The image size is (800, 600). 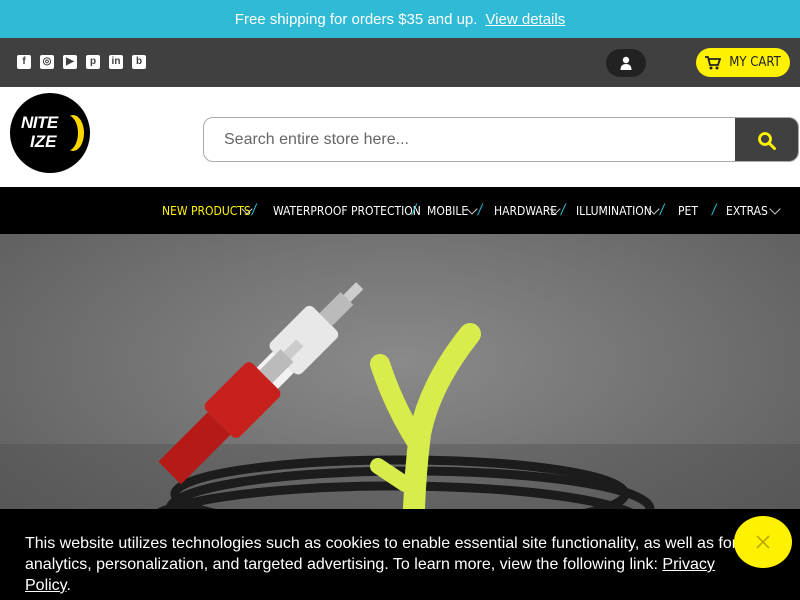 What do you see at coordinates (47, 62) in the screenshot?
I see `instagram-icon: ◎` at bounding box center [47, 62].